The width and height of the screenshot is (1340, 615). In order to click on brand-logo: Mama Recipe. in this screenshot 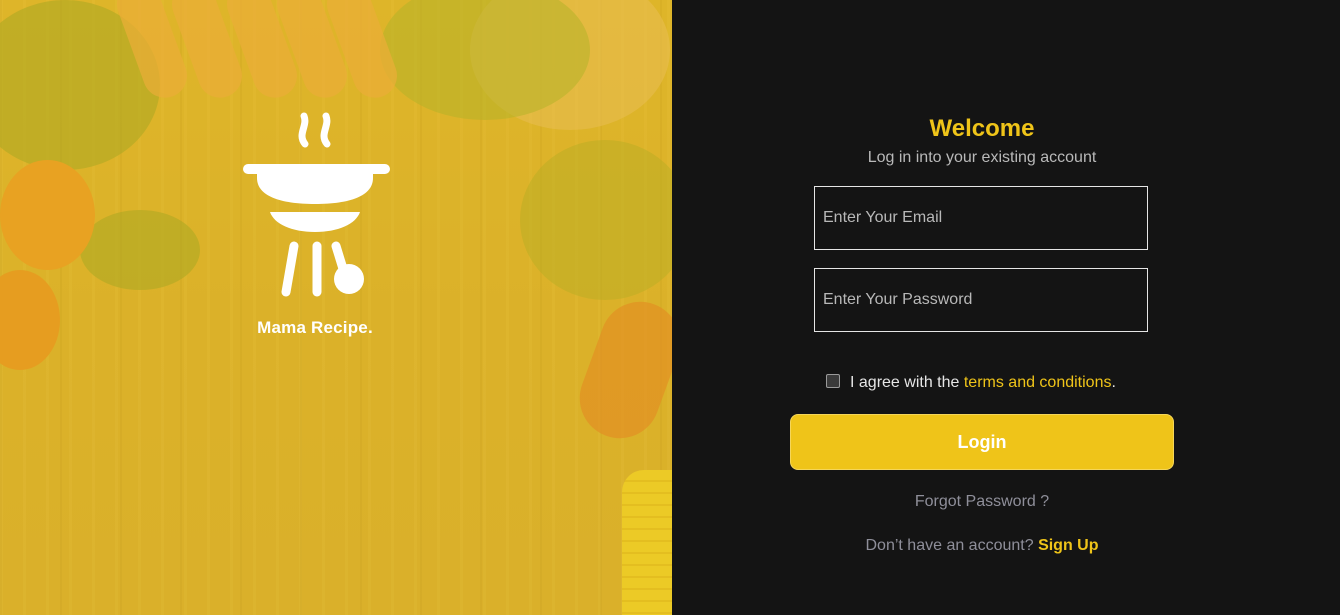, I will do `click(315, 225)`.